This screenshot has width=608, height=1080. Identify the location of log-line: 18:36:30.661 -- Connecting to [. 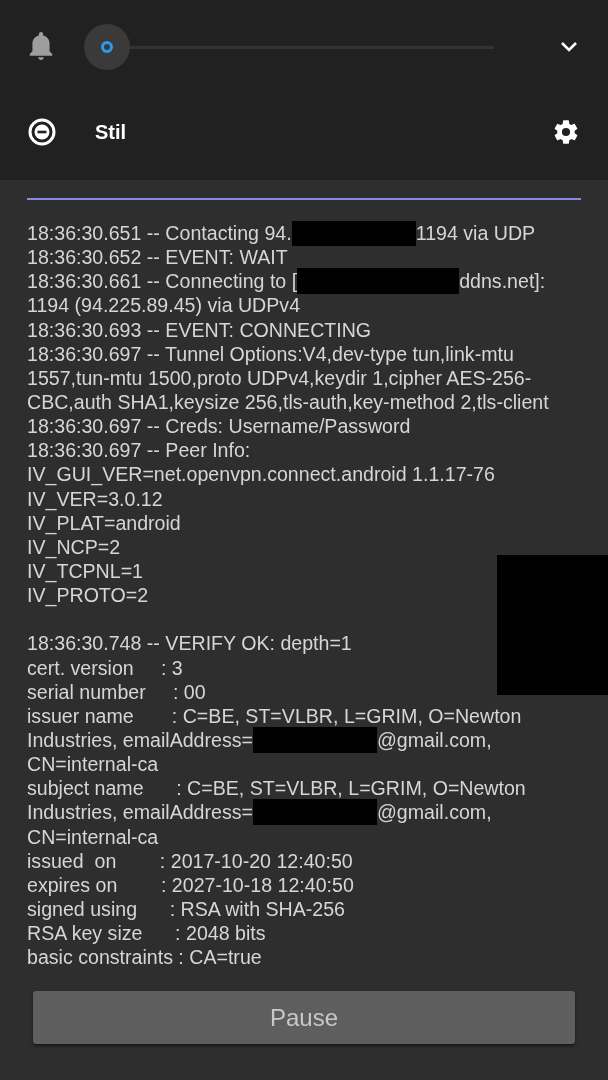
(162, 281).